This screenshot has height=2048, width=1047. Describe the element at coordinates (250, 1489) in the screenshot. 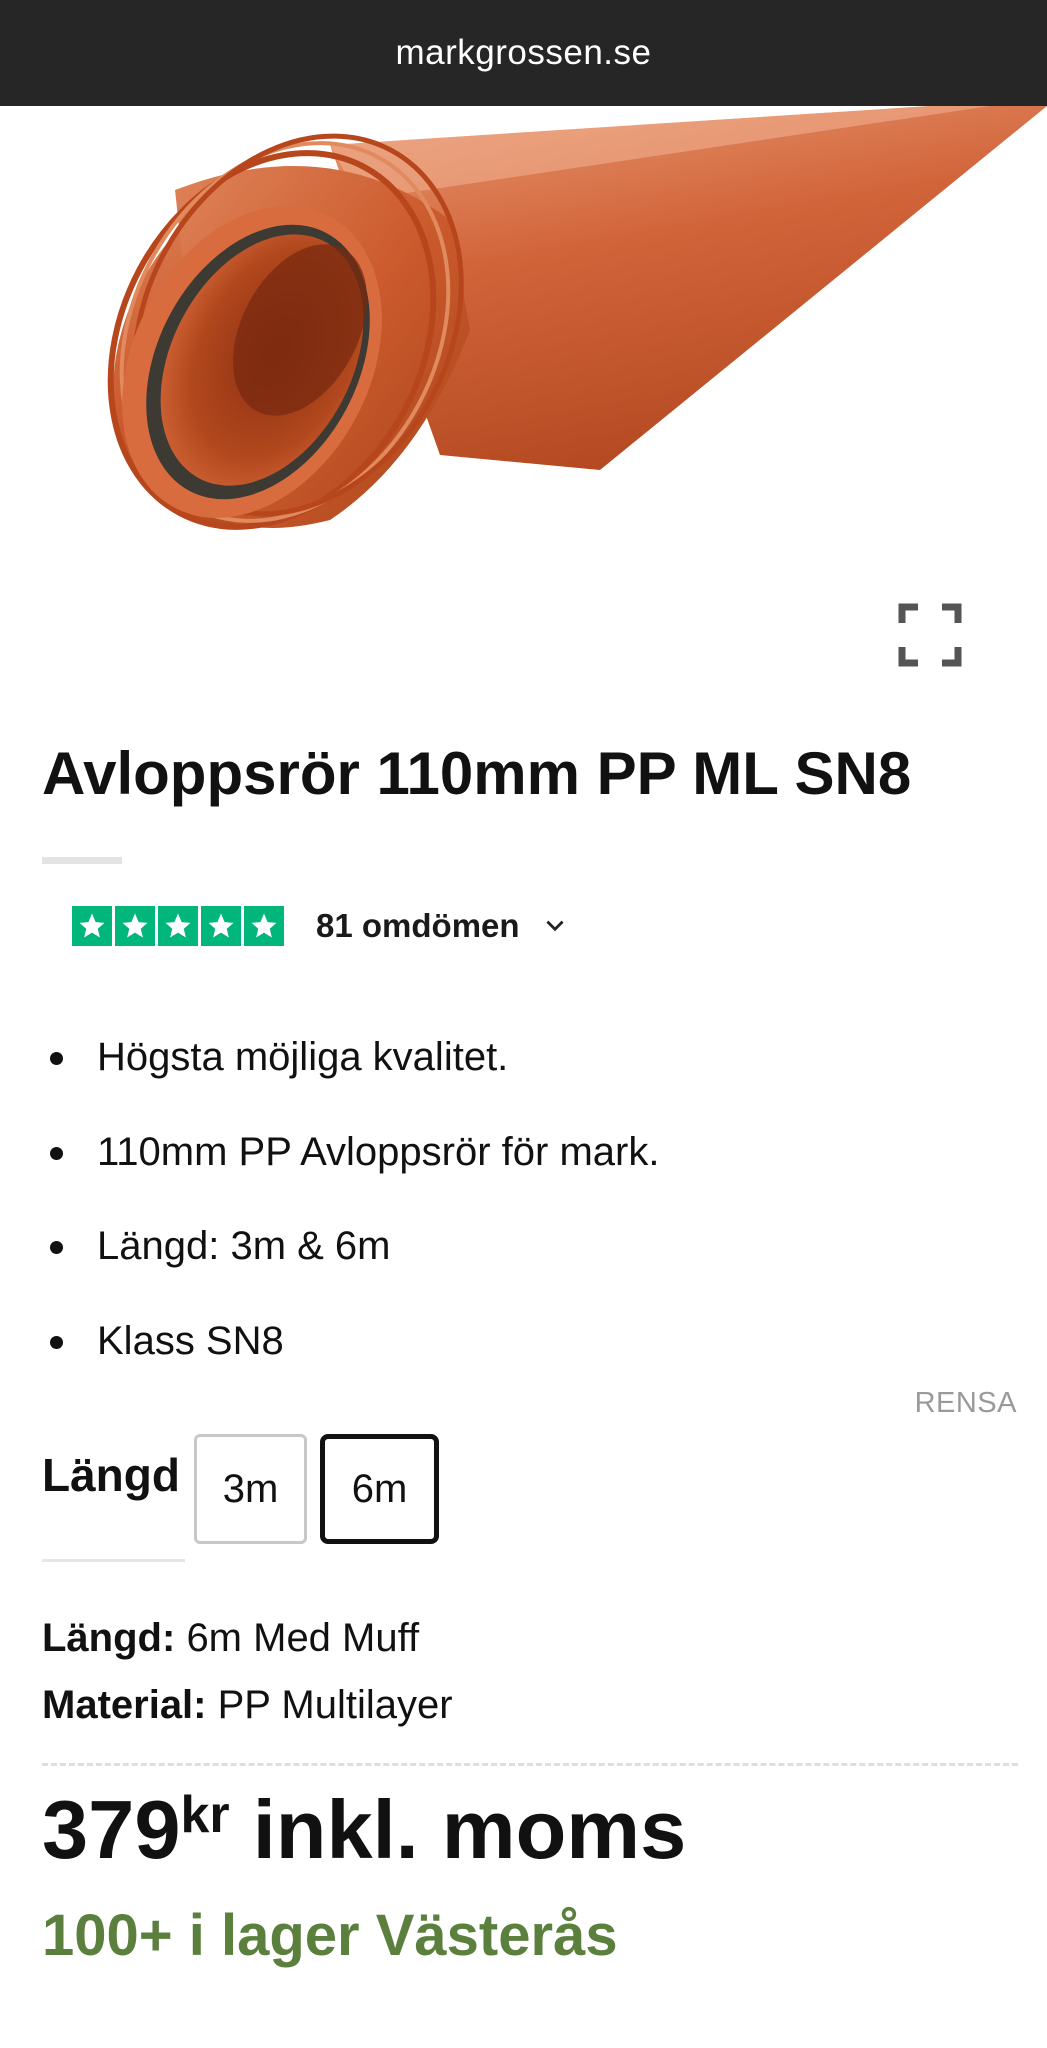

I see `variant-option-3m: 3m` at that location.